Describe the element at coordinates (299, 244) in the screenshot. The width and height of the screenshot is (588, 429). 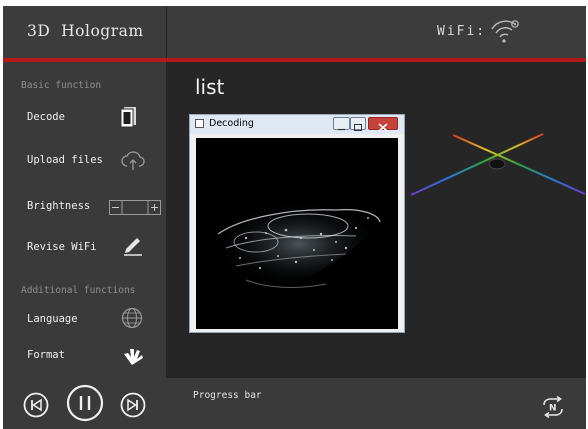
I see `hologram-shoe-image` at that location.